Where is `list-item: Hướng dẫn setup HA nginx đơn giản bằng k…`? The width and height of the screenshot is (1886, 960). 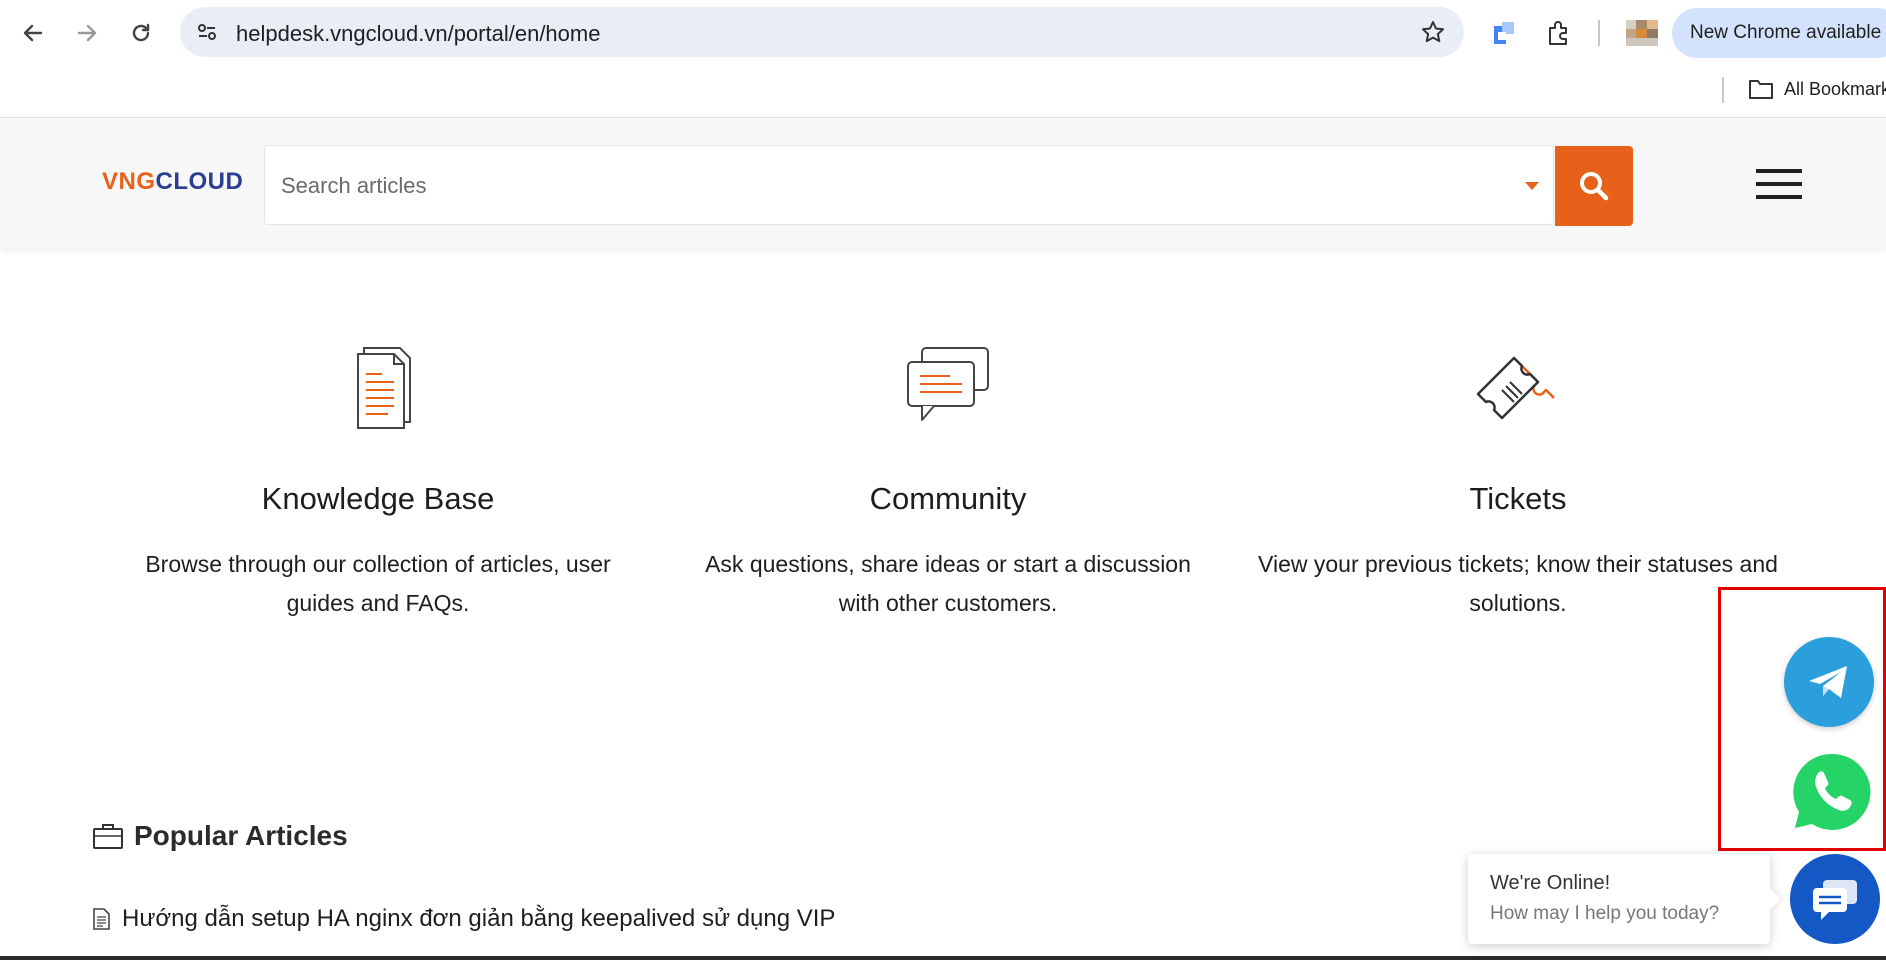 list-item: Hướng dẫn setup HA nginx đơn giản bằng k… is located at coordinates (463, 919).